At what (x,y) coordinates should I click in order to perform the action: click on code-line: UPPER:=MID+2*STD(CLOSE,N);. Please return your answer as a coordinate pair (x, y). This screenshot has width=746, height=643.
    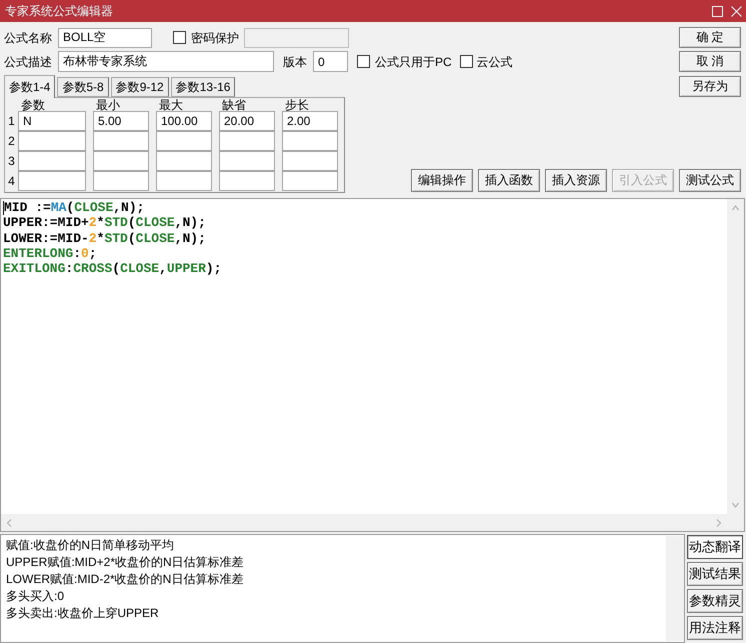
    Looking at the image, I should click on (104, 222).